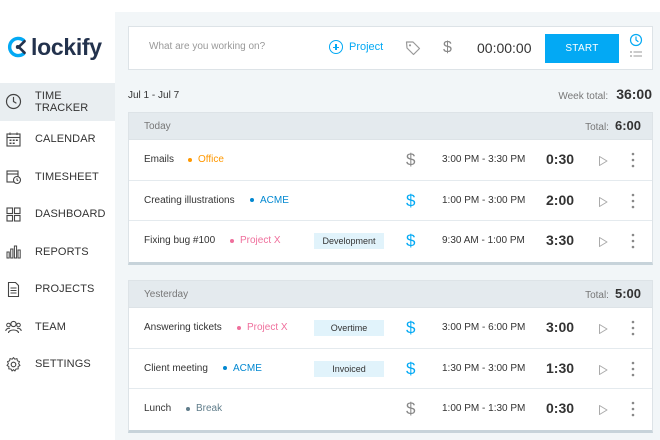 The image size is (660, 440). I want to click on entry-description: Client meeting, so click(176, 368).